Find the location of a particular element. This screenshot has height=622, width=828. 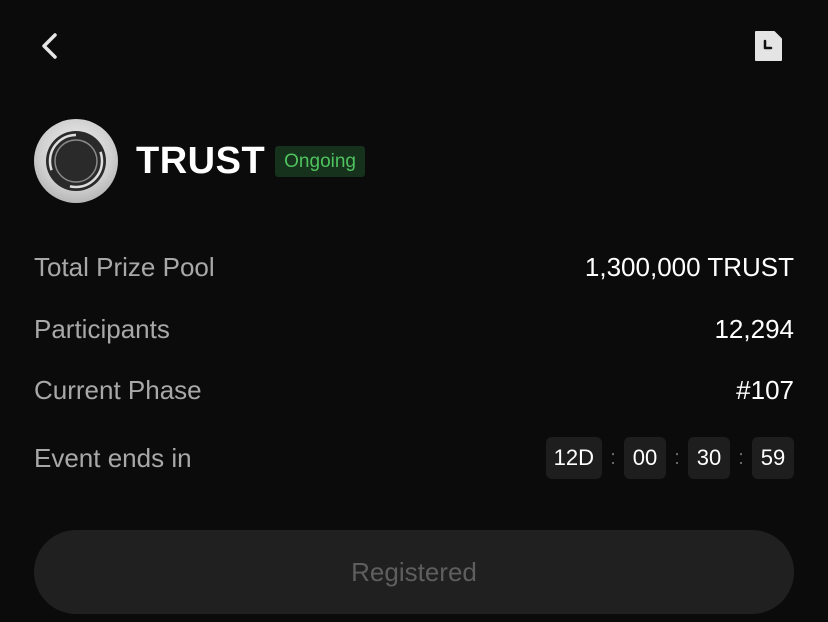

countdown-seconds: 59 is located at coordinates (773, 458).